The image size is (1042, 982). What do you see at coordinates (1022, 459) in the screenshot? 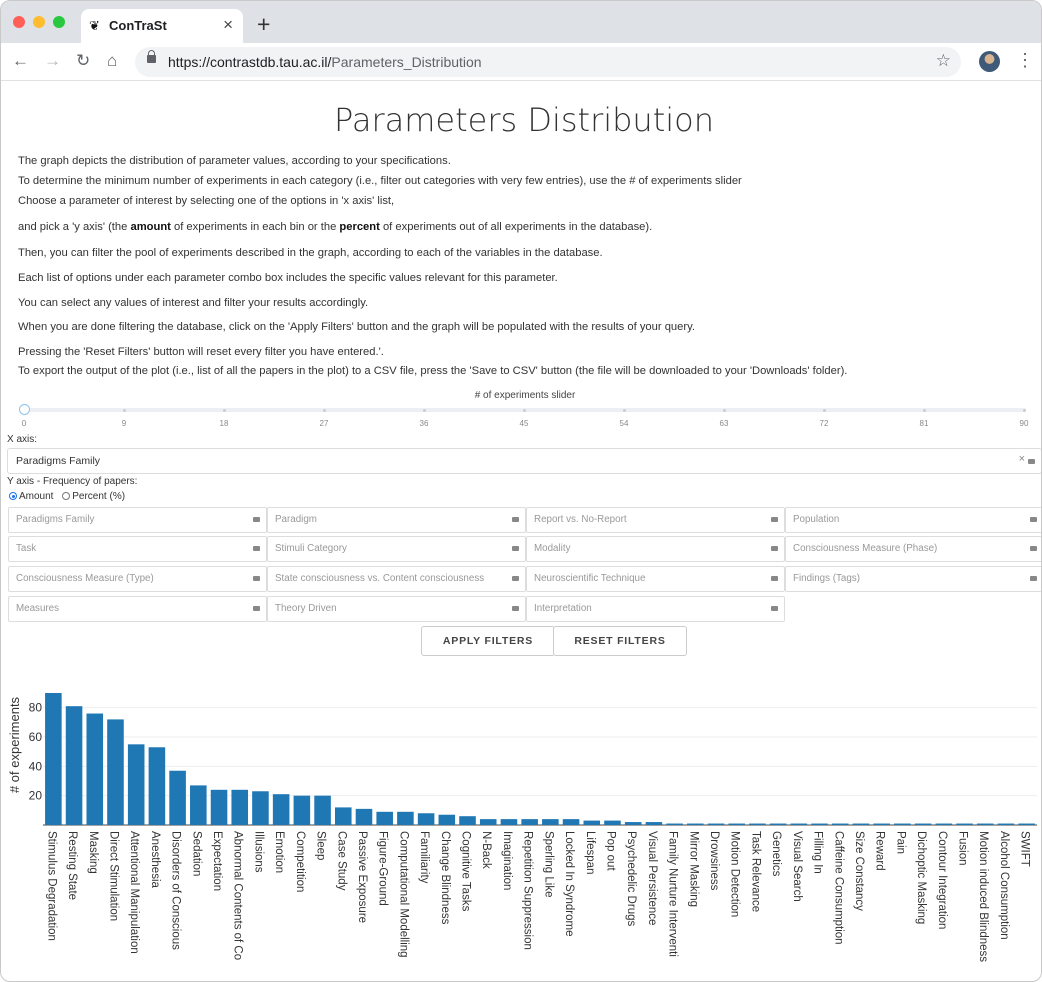
I see `clear-x-axis-icon: ×` at bounding box center [1022, 459].